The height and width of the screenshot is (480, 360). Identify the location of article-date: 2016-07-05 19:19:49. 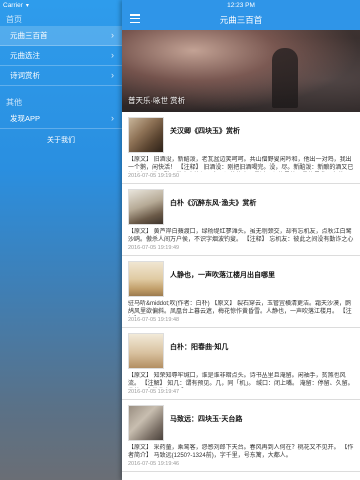
(154, 248).